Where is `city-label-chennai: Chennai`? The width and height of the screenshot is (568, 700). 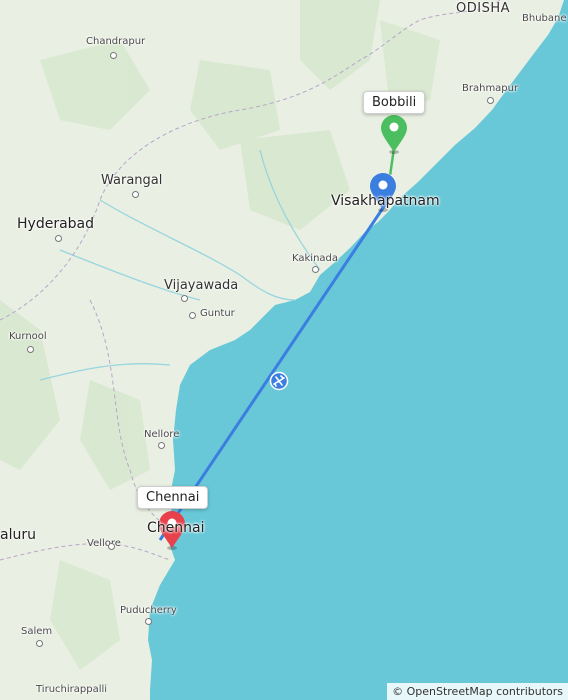 city-label-chennai: Chennai is located at coordinates (176, 528).